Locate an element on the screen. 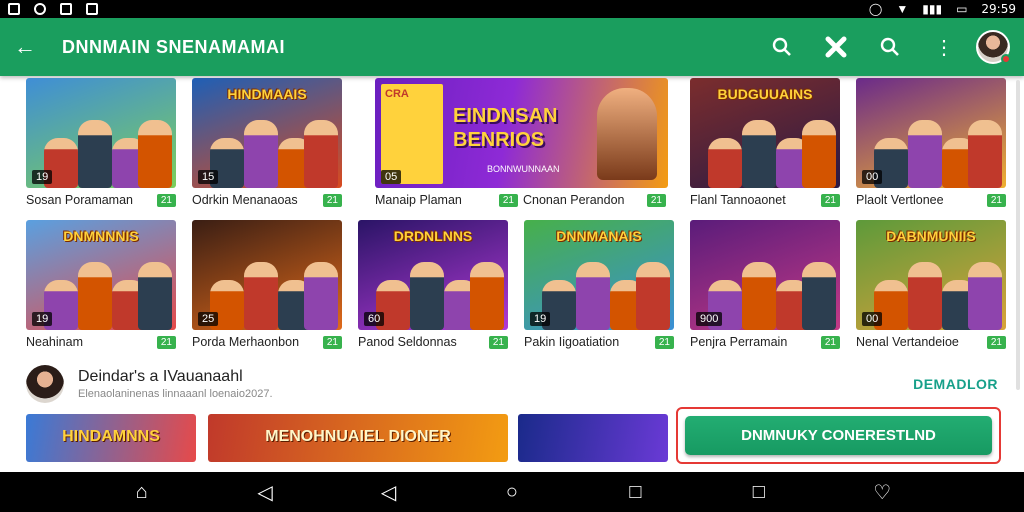 The width and height of the screenshot is (1024, 512). game-thumbnail: DNMNNNIS 19 is located at coordinates (101, 275).